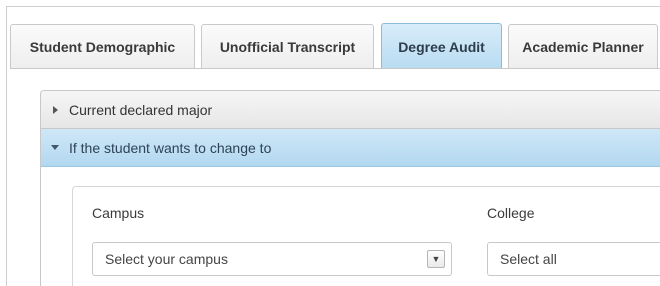 The width and height of the screenshot is (660, 286). I want to click on caret-right-icon, so click(55, 109).